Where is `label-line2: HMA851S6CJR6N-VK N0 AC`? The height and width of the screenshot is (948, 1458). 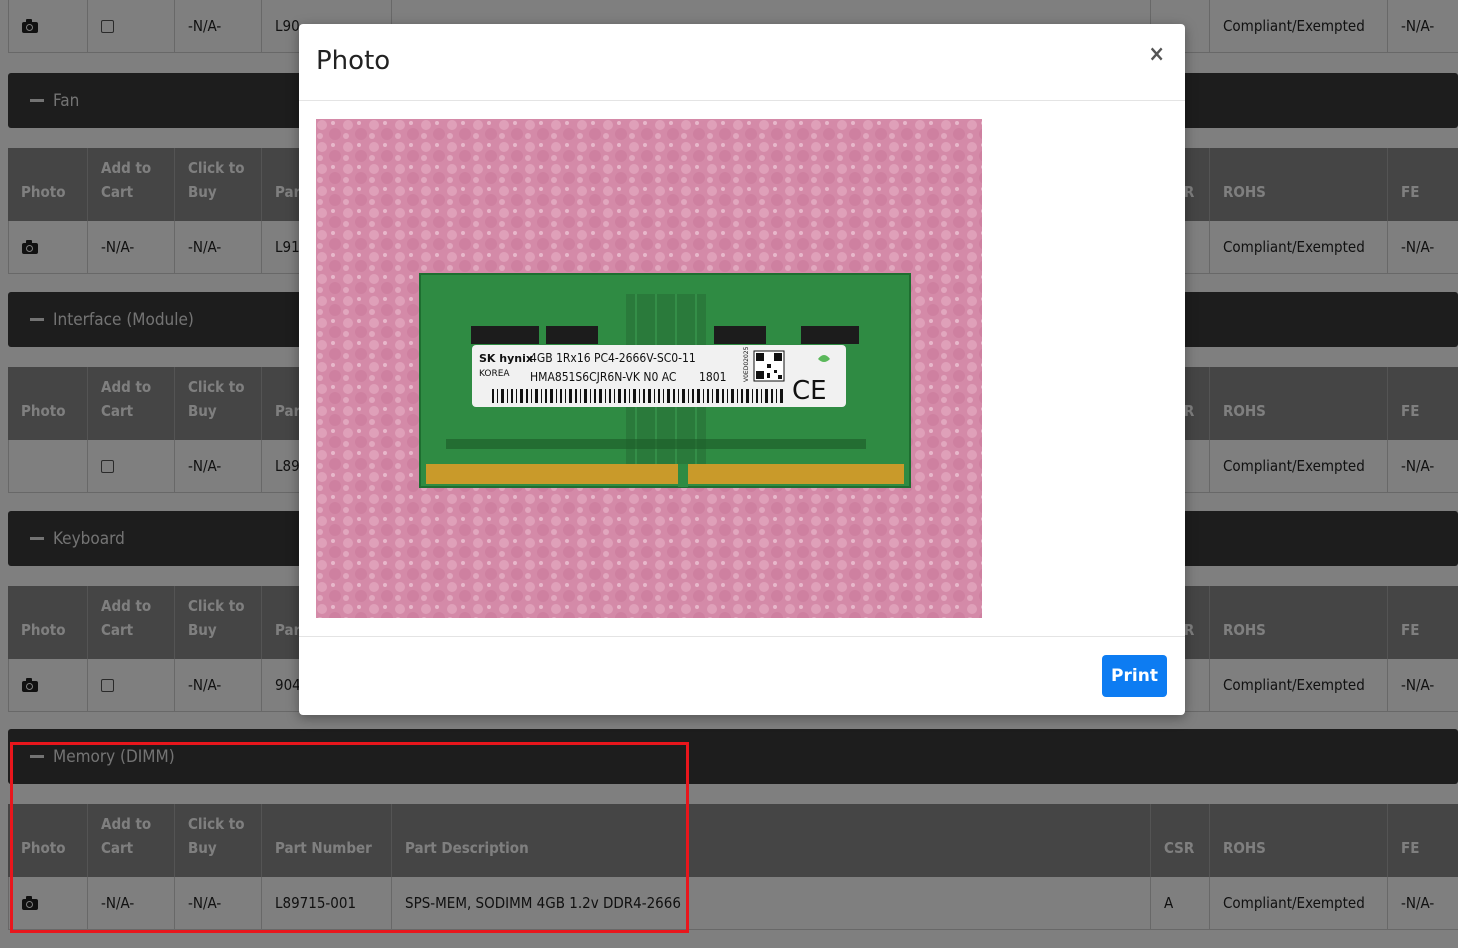
label-line2: HMA851S6CJR6N-VK N0 AC is located at coordinates (603, 377).